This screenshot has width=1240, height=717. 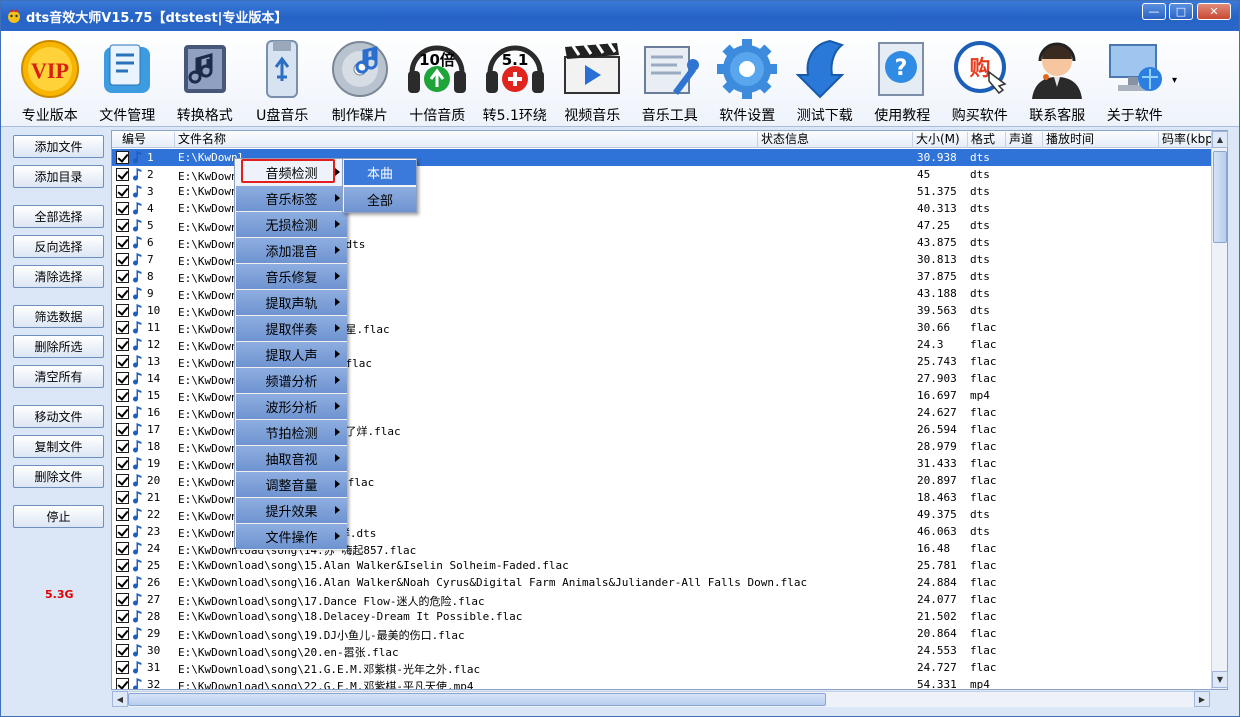 What do you see at coordinates (1100, 140) in the screenshot?
I see `column-header-7: 播放时间` at bounding box center [1100, 140].